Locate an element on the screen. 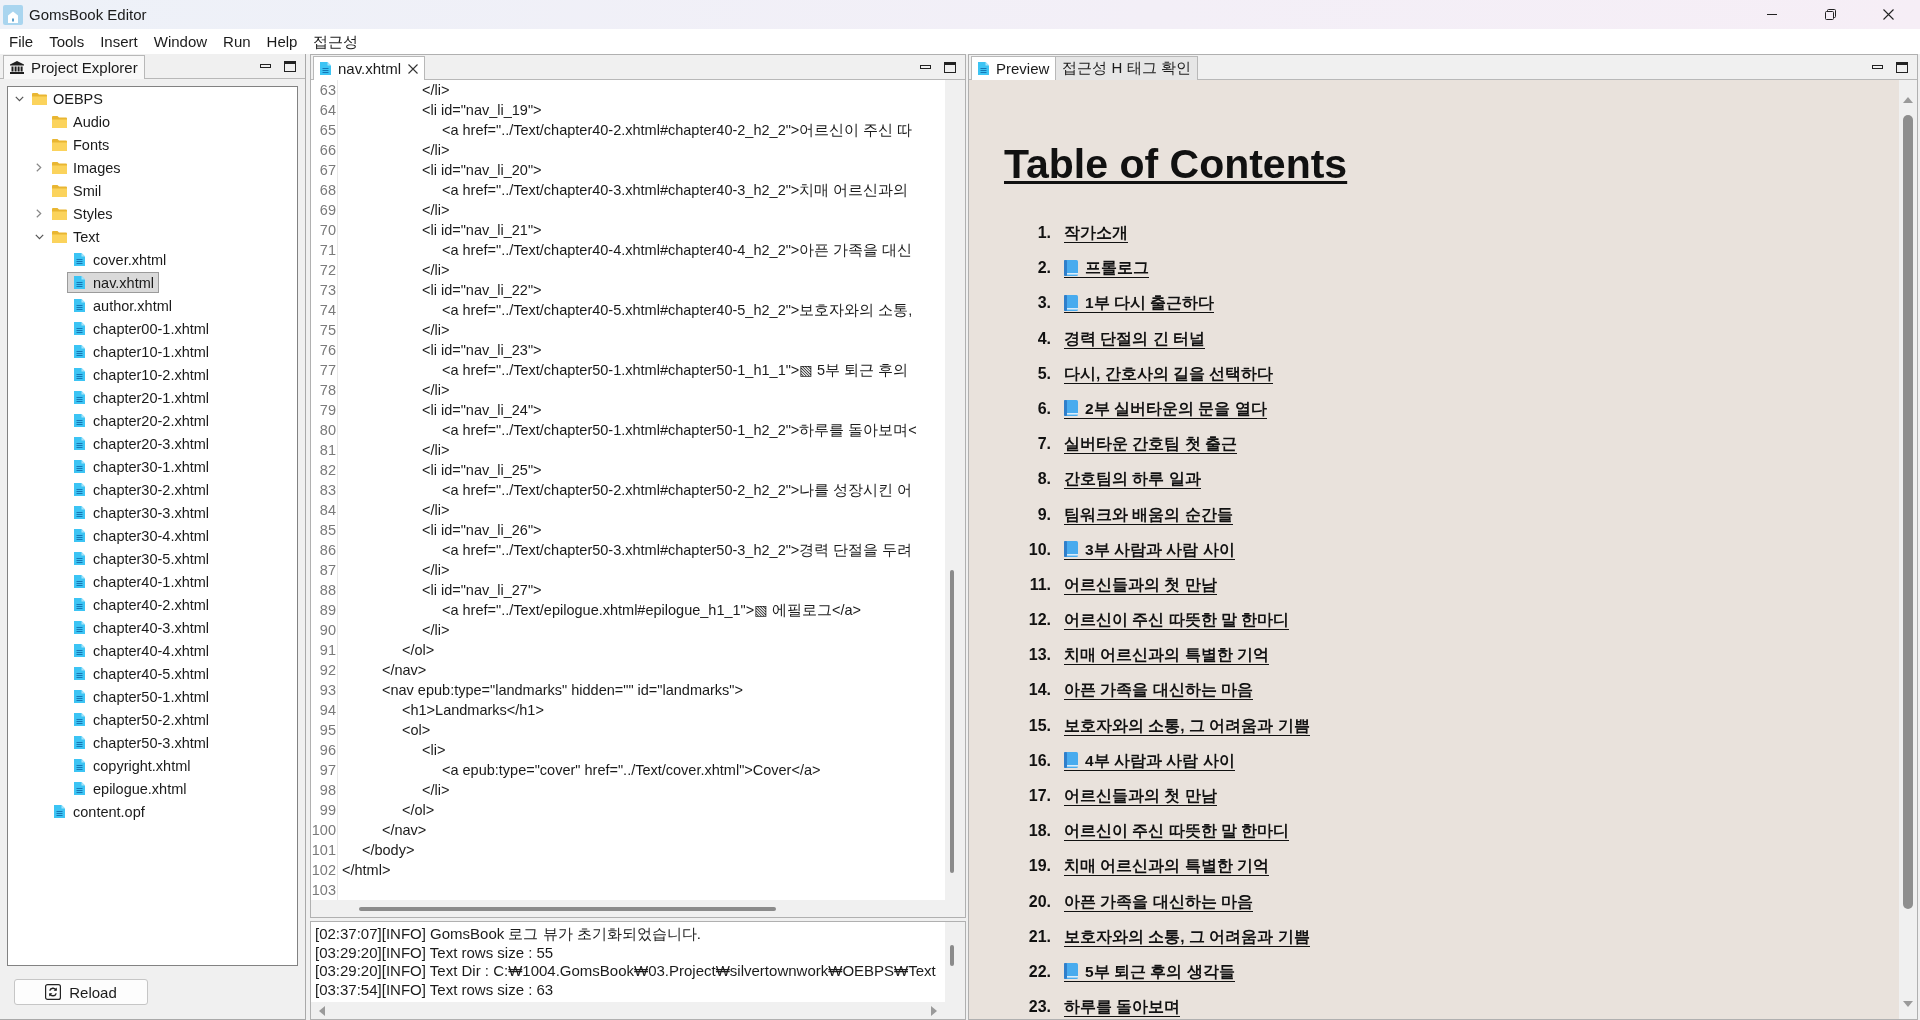  tree-item: chapter40-2.xhtml is located at coordinates (141, 604).